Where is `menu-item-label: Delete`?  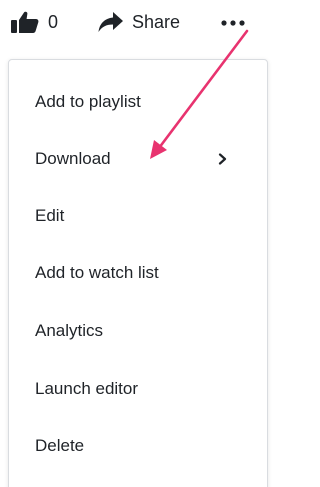
menu-item-label: Delete is located at coordinates (60, 445).